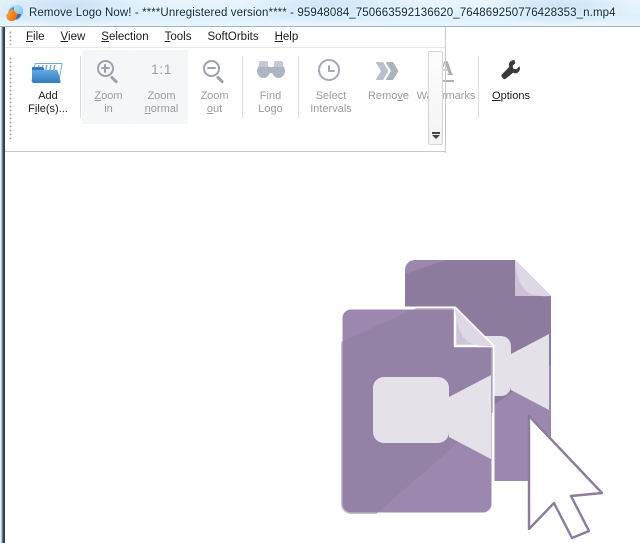 The width and height of the screenshot is (640, 543). I want to click on toolbar-button-options: Options, so click(511, 87).